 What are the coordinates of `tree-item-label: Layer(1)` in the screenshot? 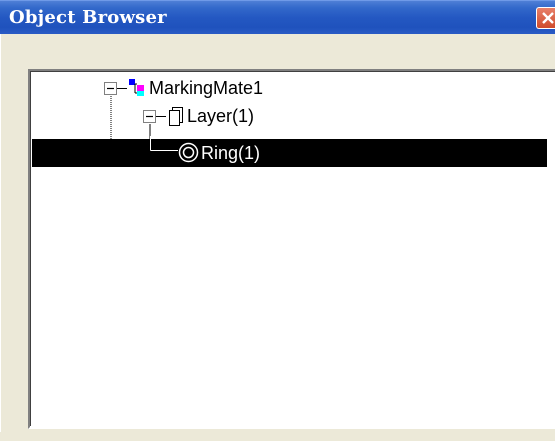 It's located at (221, 116).